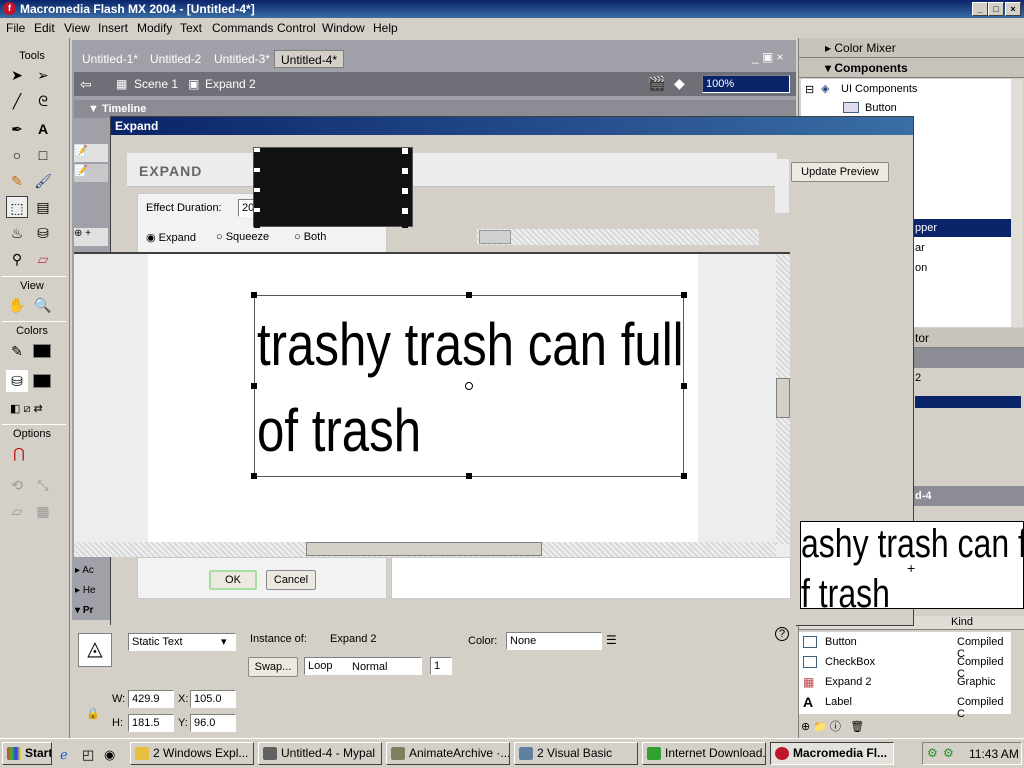 This screenshot has height=768, width=1024. Describe the element at coordinates (43, 511) in the screenshot. I see `envelope-option-icon: ▦` at that location.